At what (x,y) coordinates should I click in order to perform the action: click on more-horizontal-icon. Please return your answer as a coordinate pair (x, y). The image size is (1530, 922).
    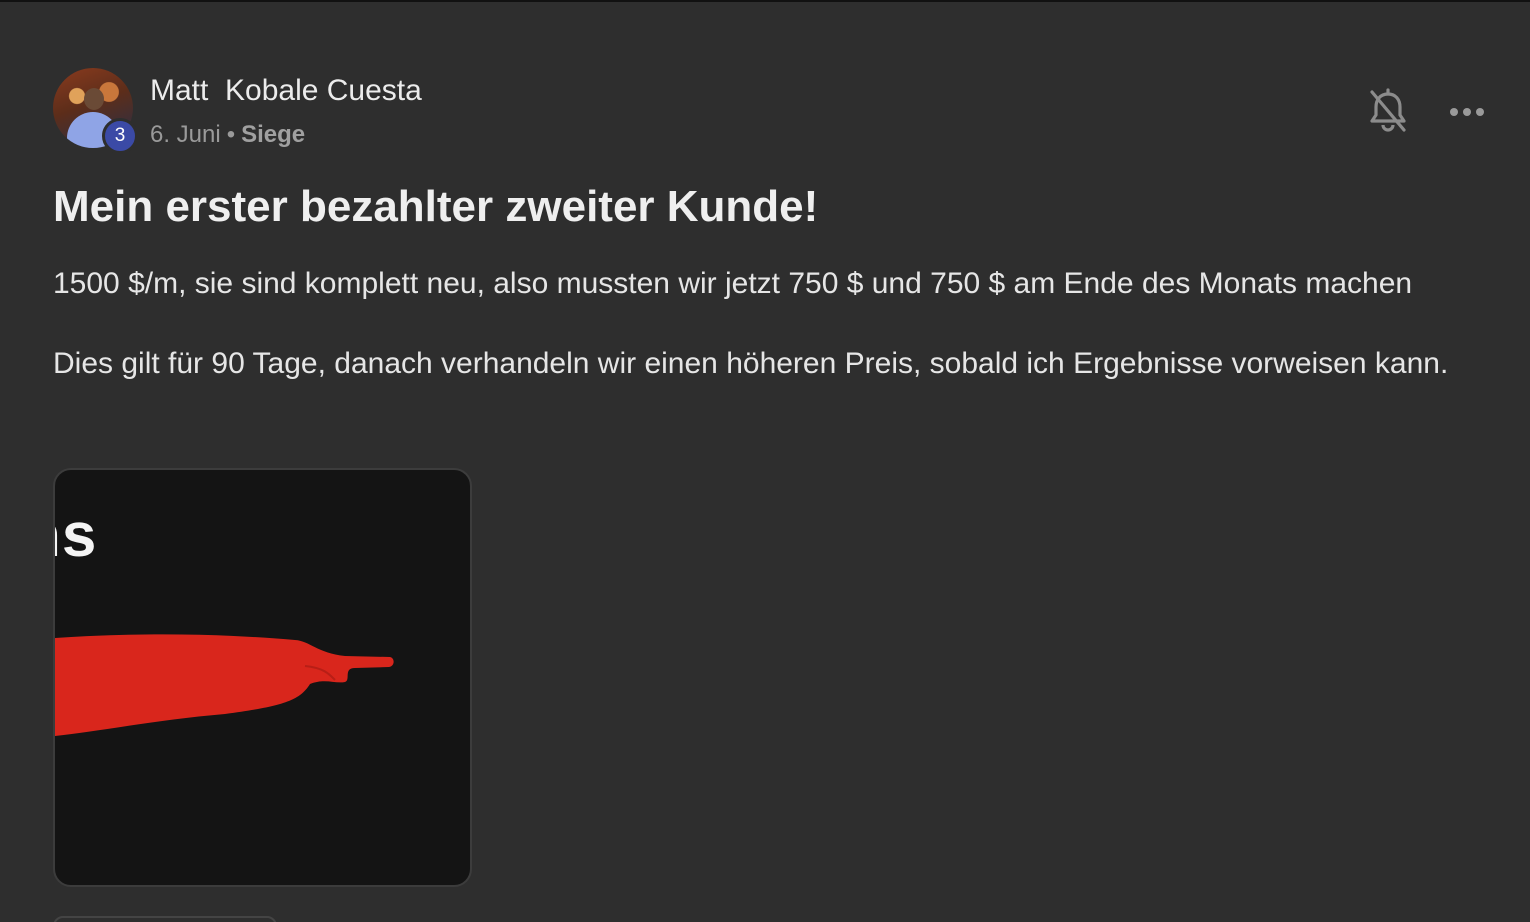
    Looking at the image, I should click on (1467, 112).